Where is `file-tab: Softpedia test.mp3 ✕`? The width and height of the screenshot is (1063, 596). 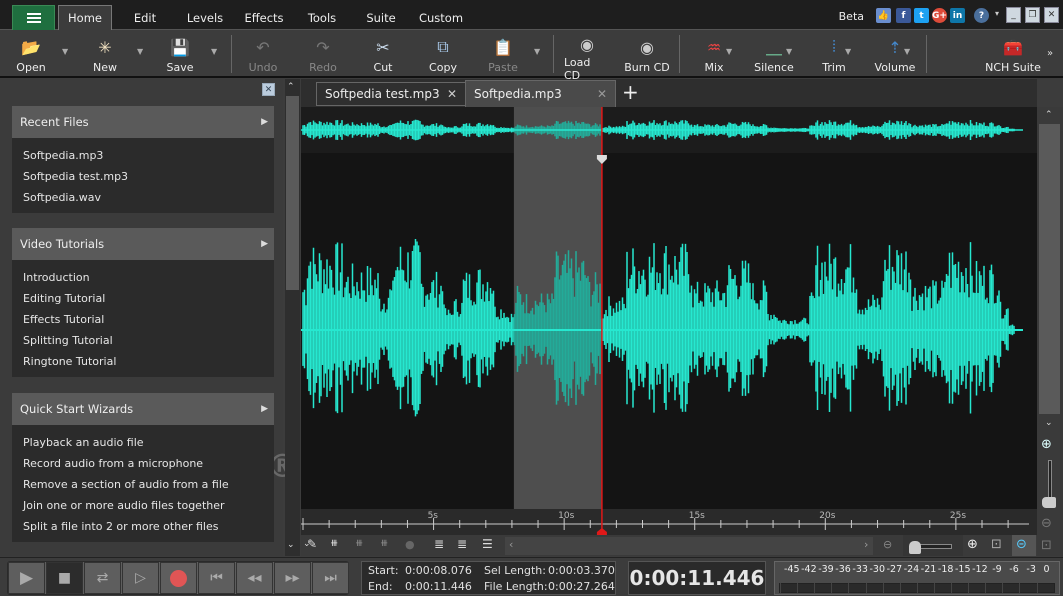 file-tab: Softpedia test.mp3 ✕ is located at coordinates (391, 94).